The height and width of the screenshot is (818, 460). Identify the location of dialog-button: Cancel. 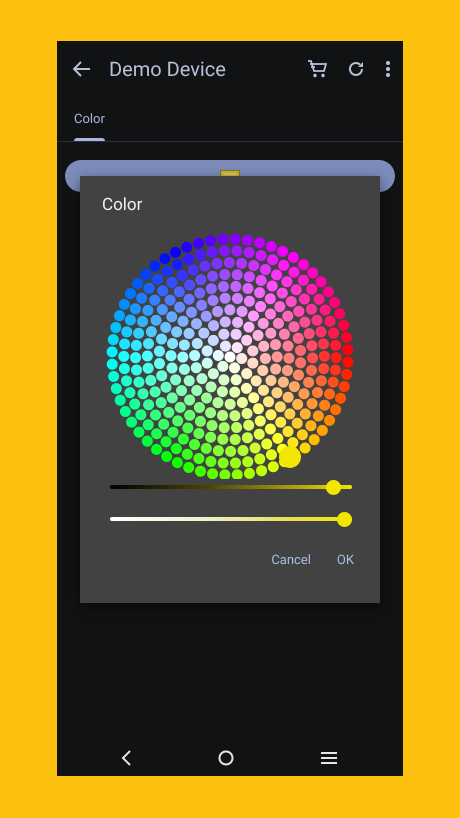
(291, 560).